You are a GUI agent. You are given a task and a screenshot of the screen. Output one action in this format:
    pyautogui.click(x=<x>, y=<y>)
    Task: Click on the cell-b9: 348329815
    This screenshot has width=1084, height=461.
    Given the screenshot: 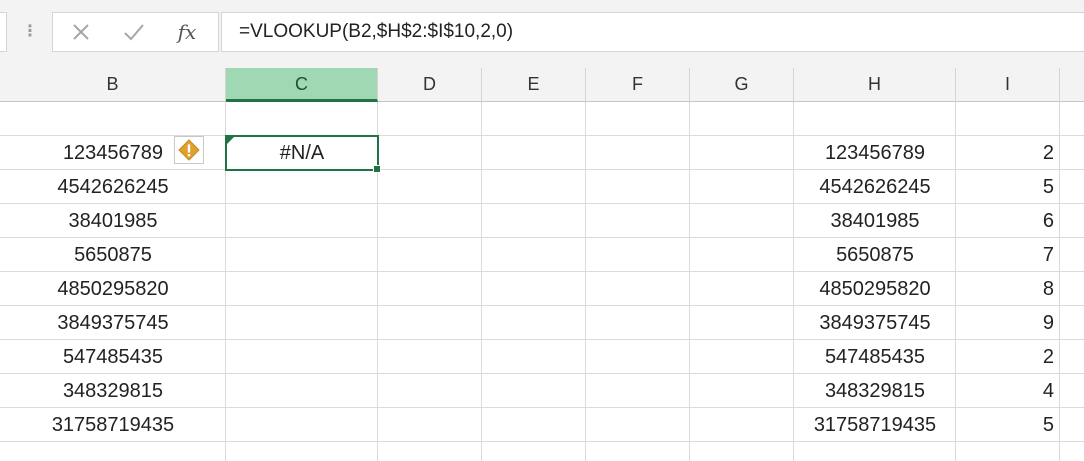 What is the action you would take?
    pyautogui.click(x=113, y=391)
    